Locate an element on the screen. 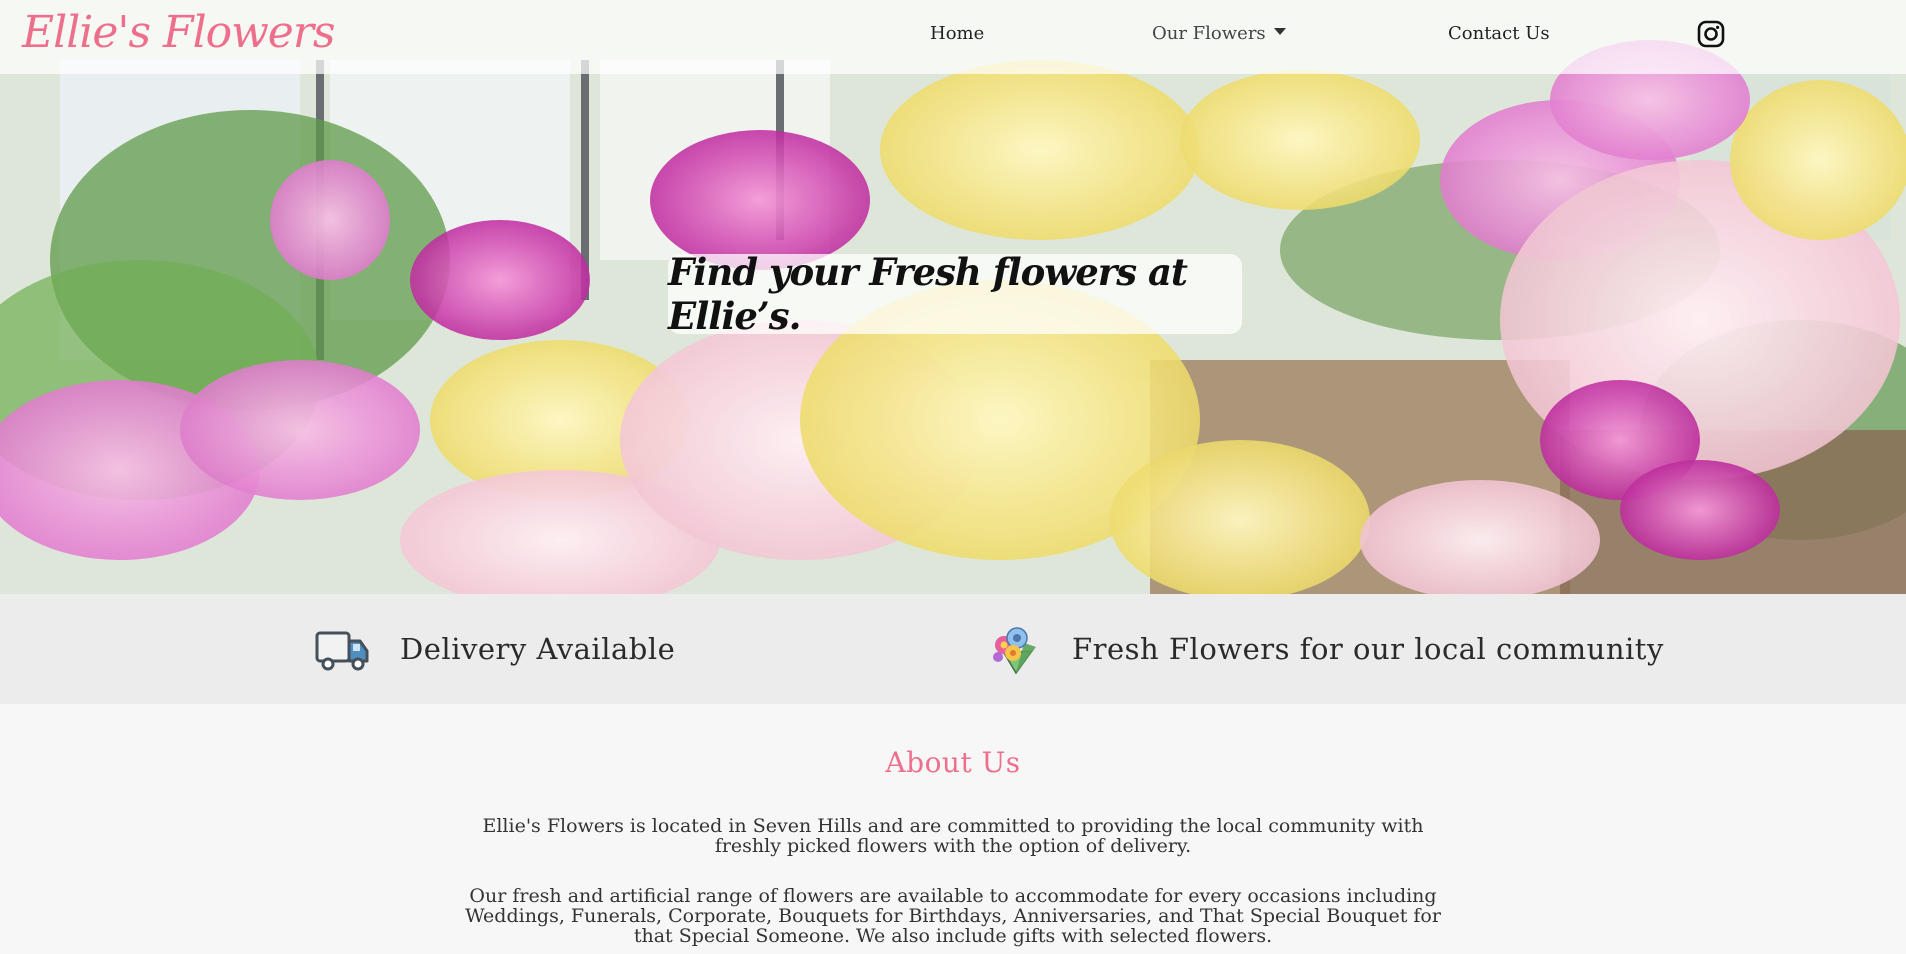 The height and width of the screenshot is (954, 1906). delivery-truck-icon is located at coordinates (342, 651).